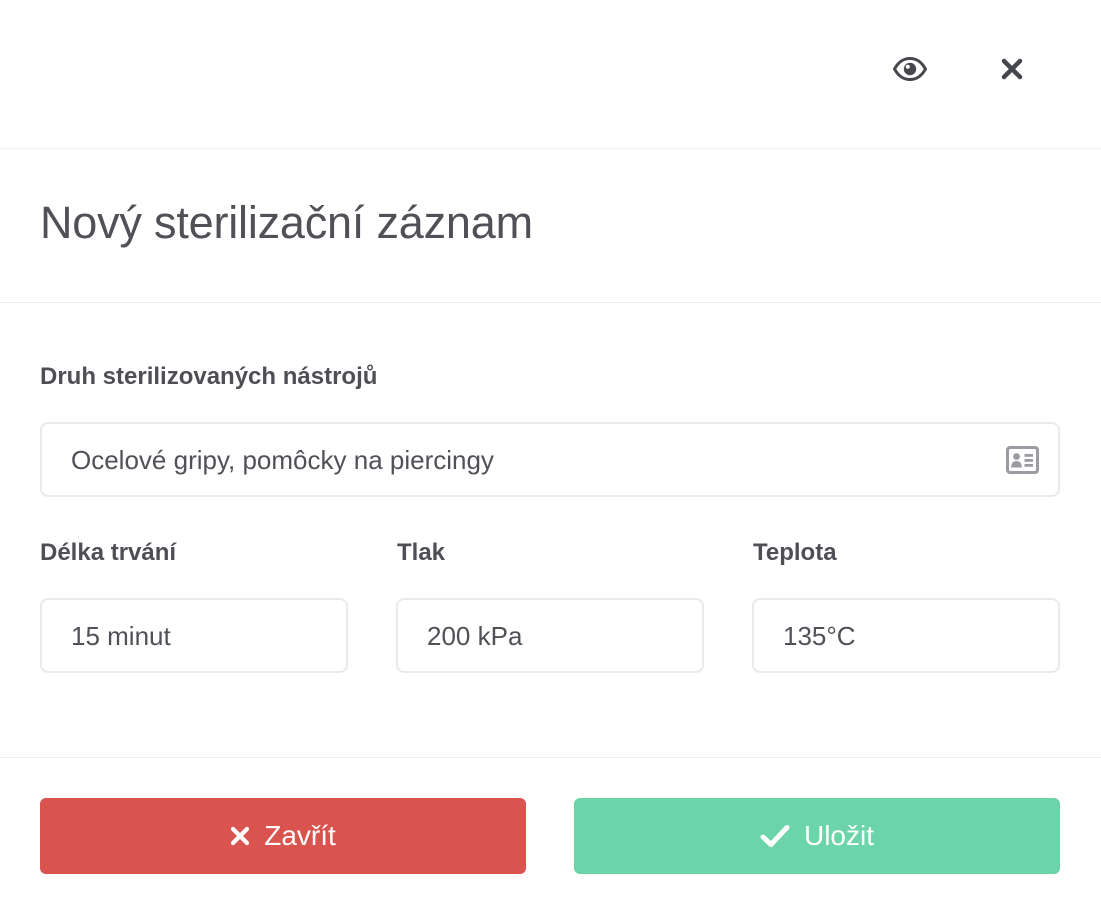 Image resolution: width=1101 pixels, height=905 pixels. Describe the element at coordinates (421, 552) in the screenshot. I see `pressure-label: Tlak` at that location.